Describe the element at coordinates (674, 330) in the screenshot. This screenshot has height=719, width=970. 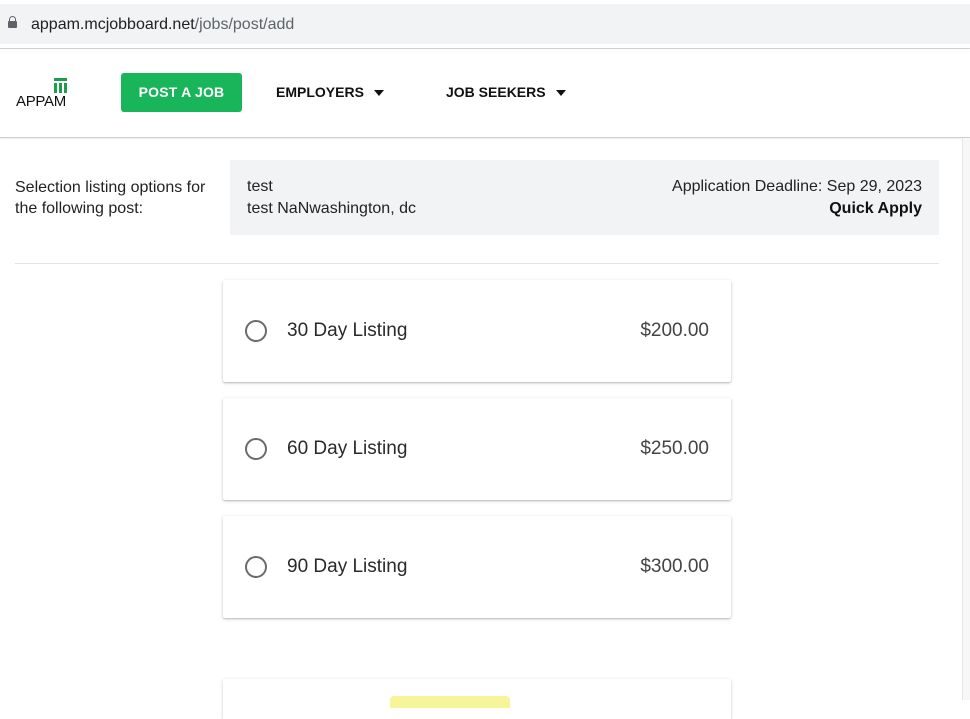
I see `listing-price: $200.00` at that location.